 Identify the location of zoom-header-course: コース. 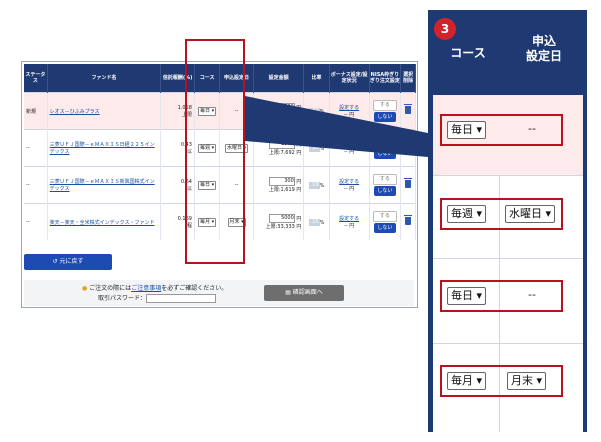
(468, 53).